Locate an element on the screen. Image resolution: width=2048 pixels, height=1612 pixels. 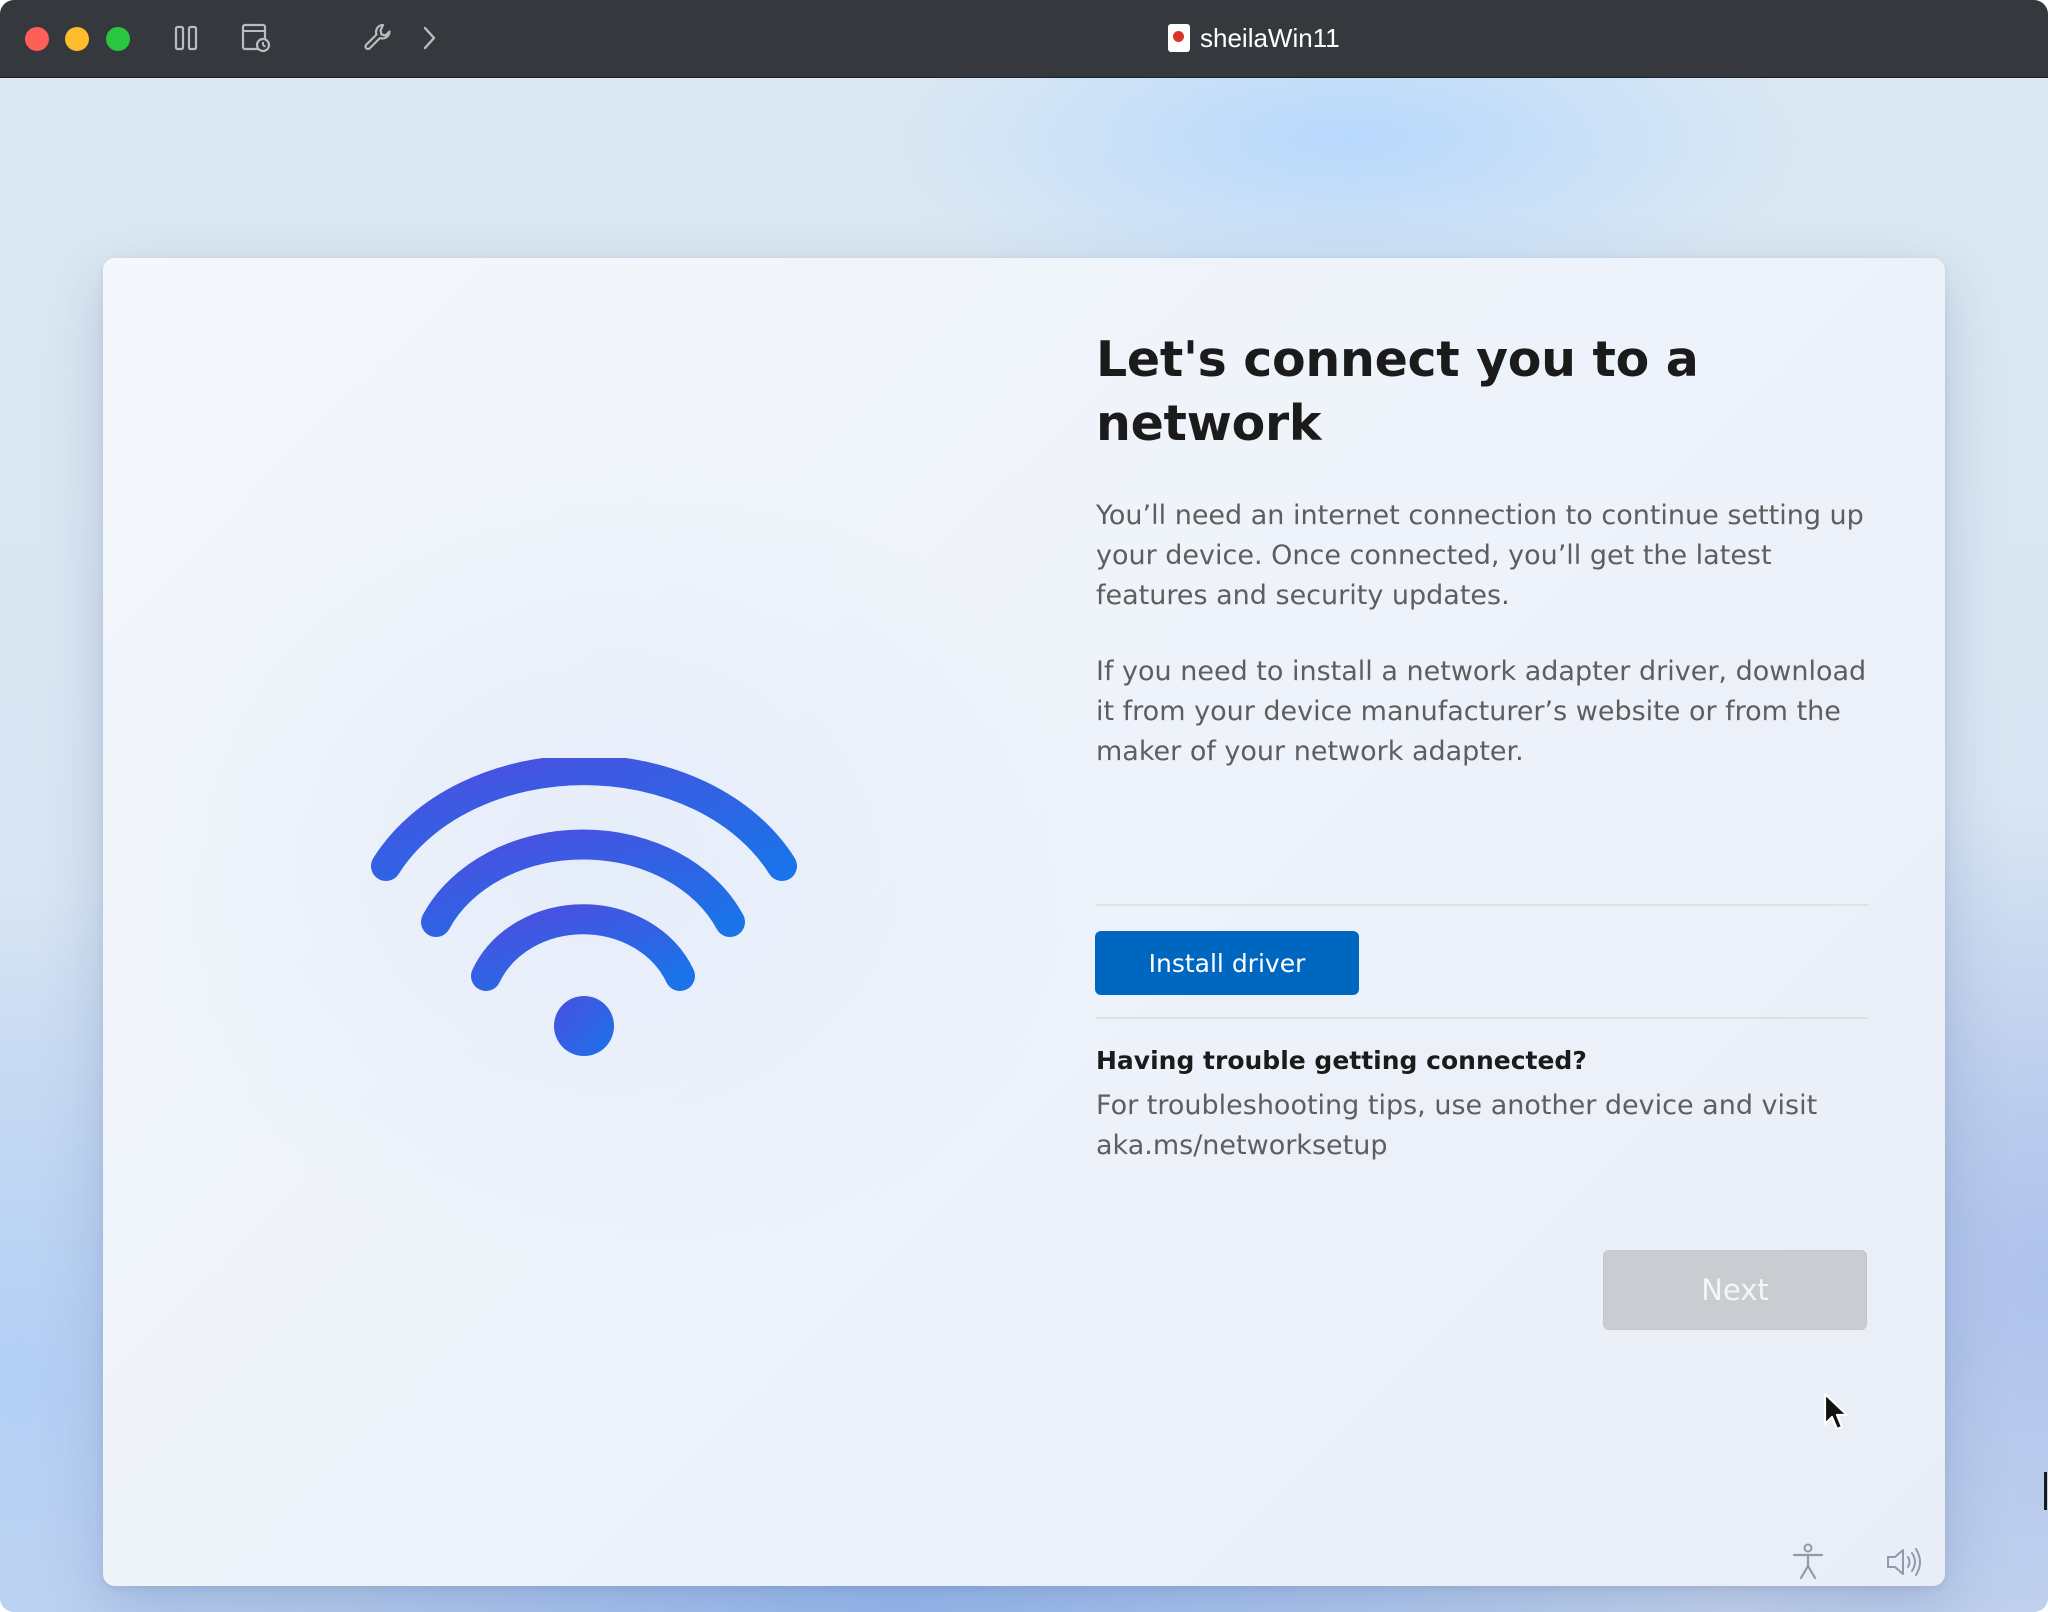
window-title-text: sheilaWin11 is located at coordinates (1270, 37).